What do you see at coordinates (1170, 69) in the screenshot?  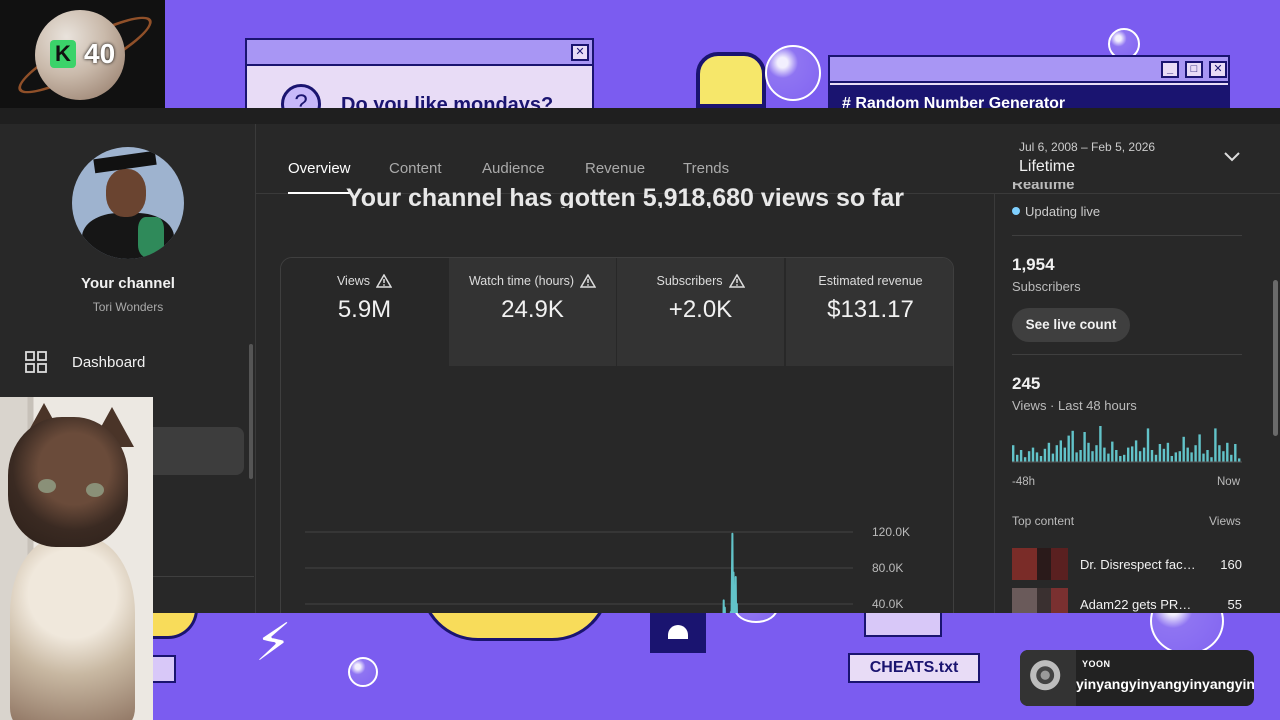 I see `minimize-icon: _` at bounding box center [1170, 69].